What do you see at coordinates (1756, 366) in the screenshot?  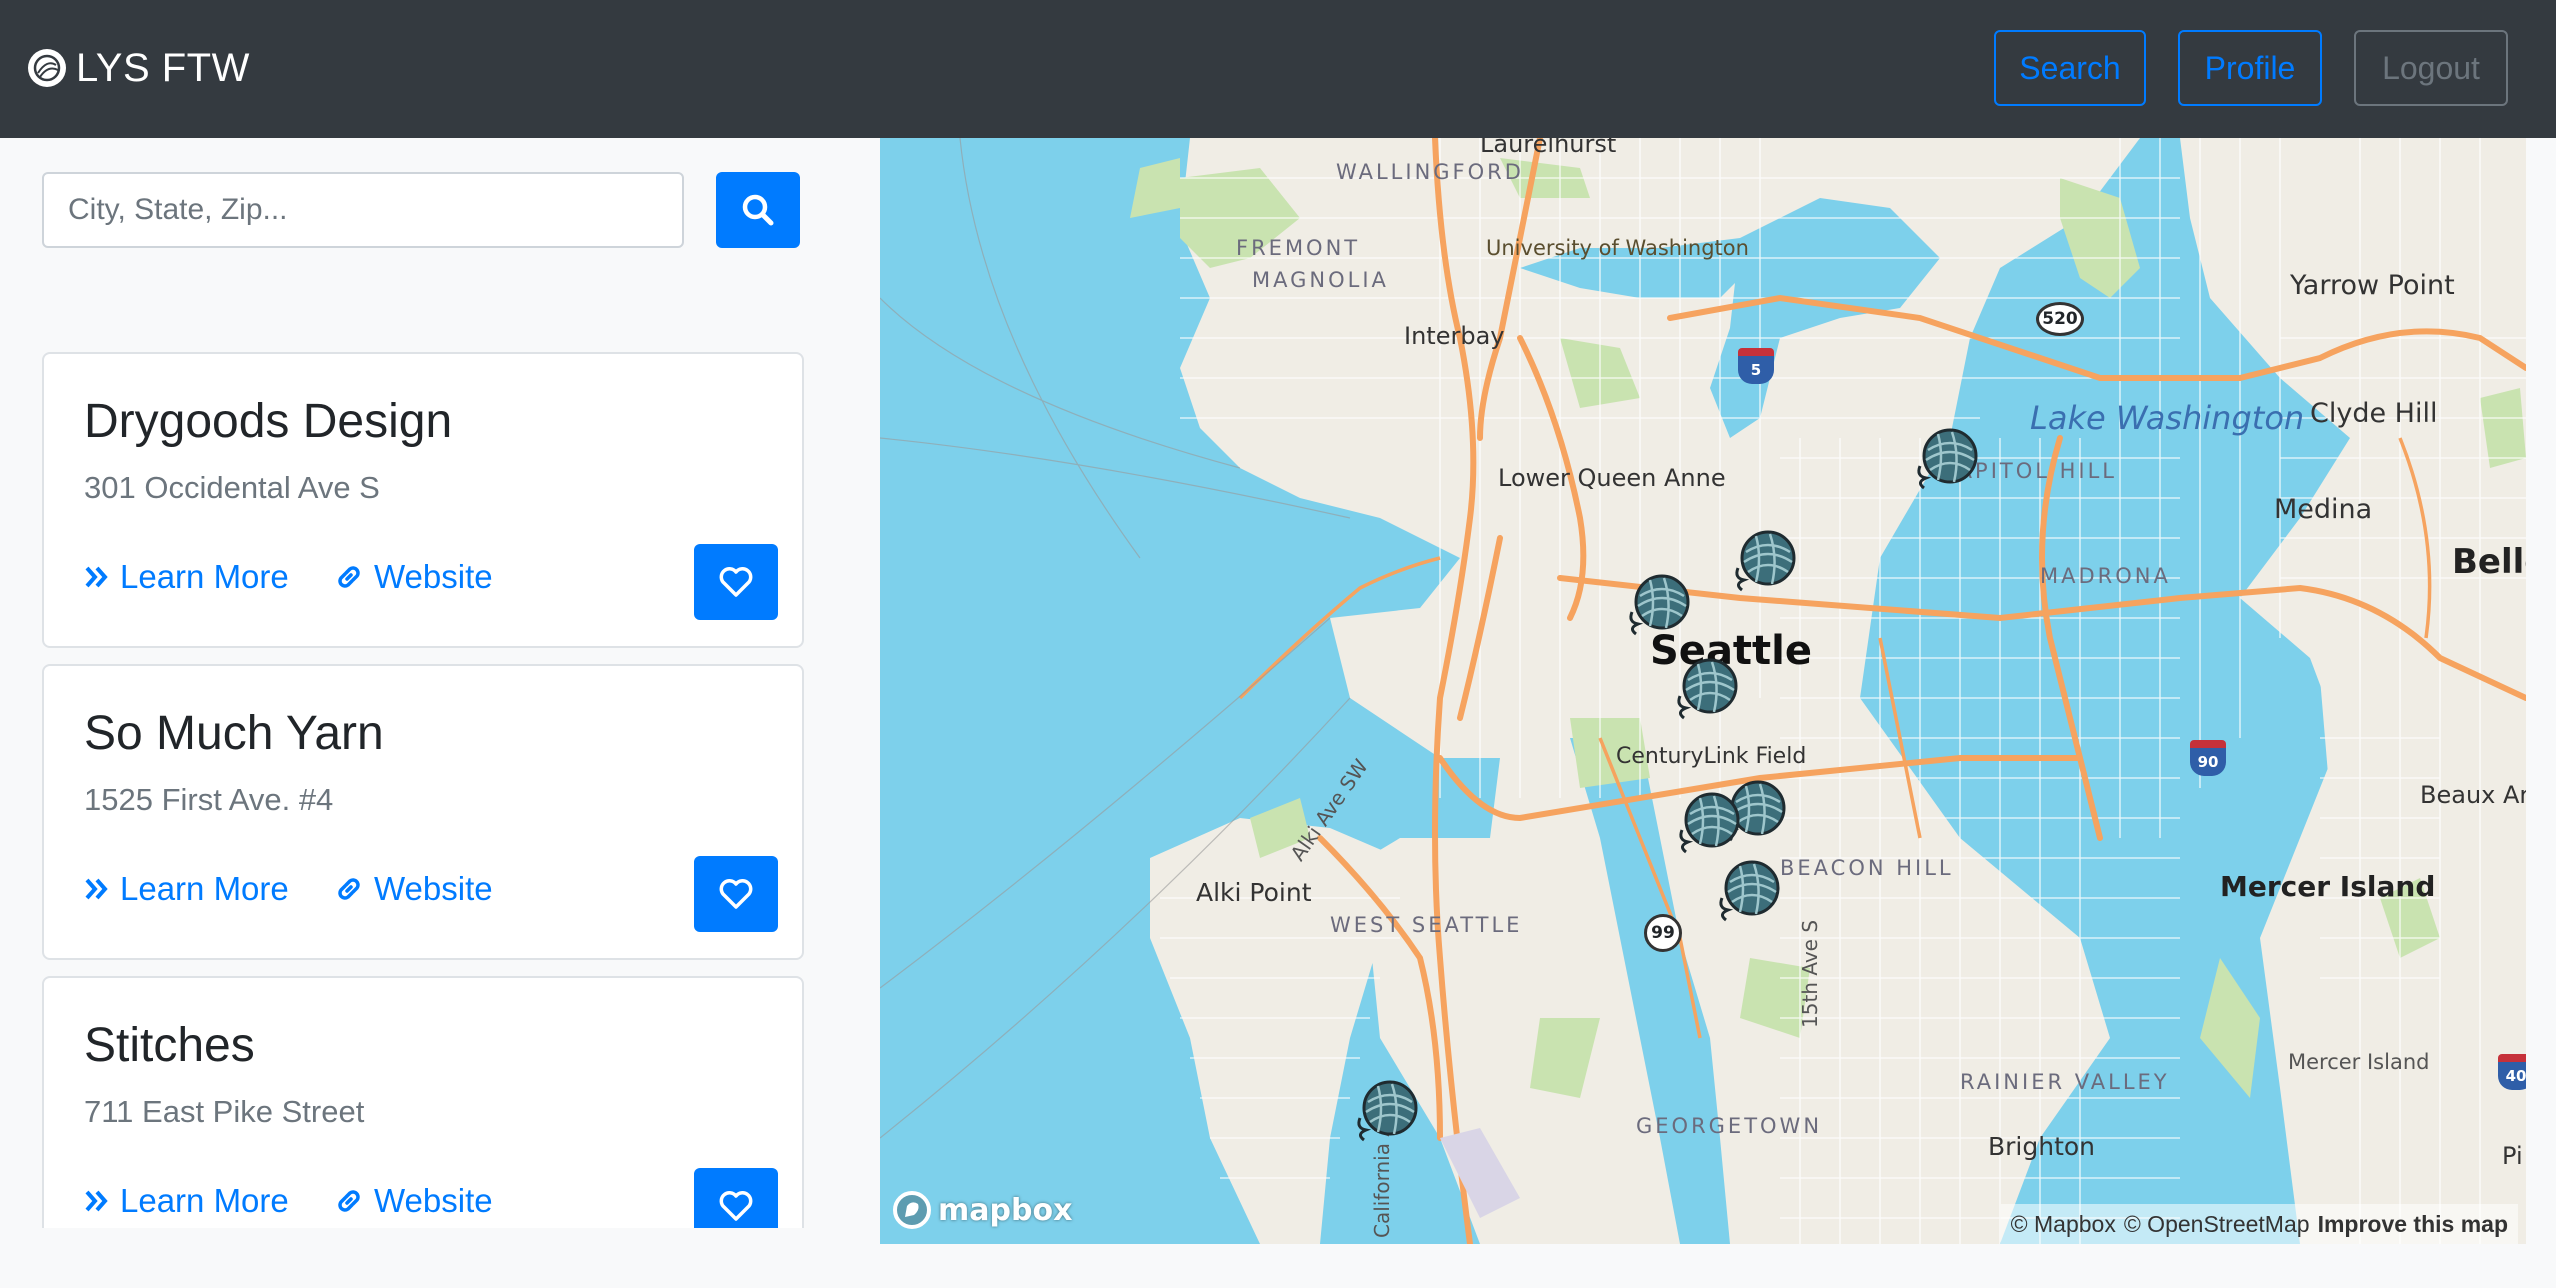 I see `interstate-5-shield: 5` at bounding box center [1756, 366].